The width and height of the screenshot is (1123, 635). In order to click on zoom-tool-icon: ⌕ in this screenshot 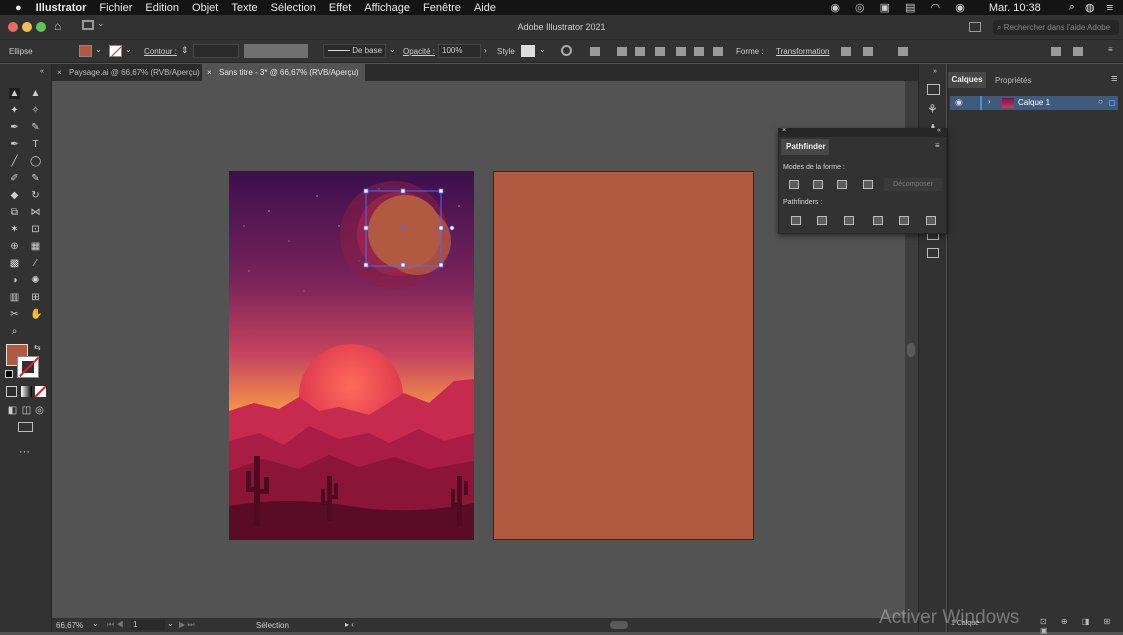, I will do `click(14, 331)`.